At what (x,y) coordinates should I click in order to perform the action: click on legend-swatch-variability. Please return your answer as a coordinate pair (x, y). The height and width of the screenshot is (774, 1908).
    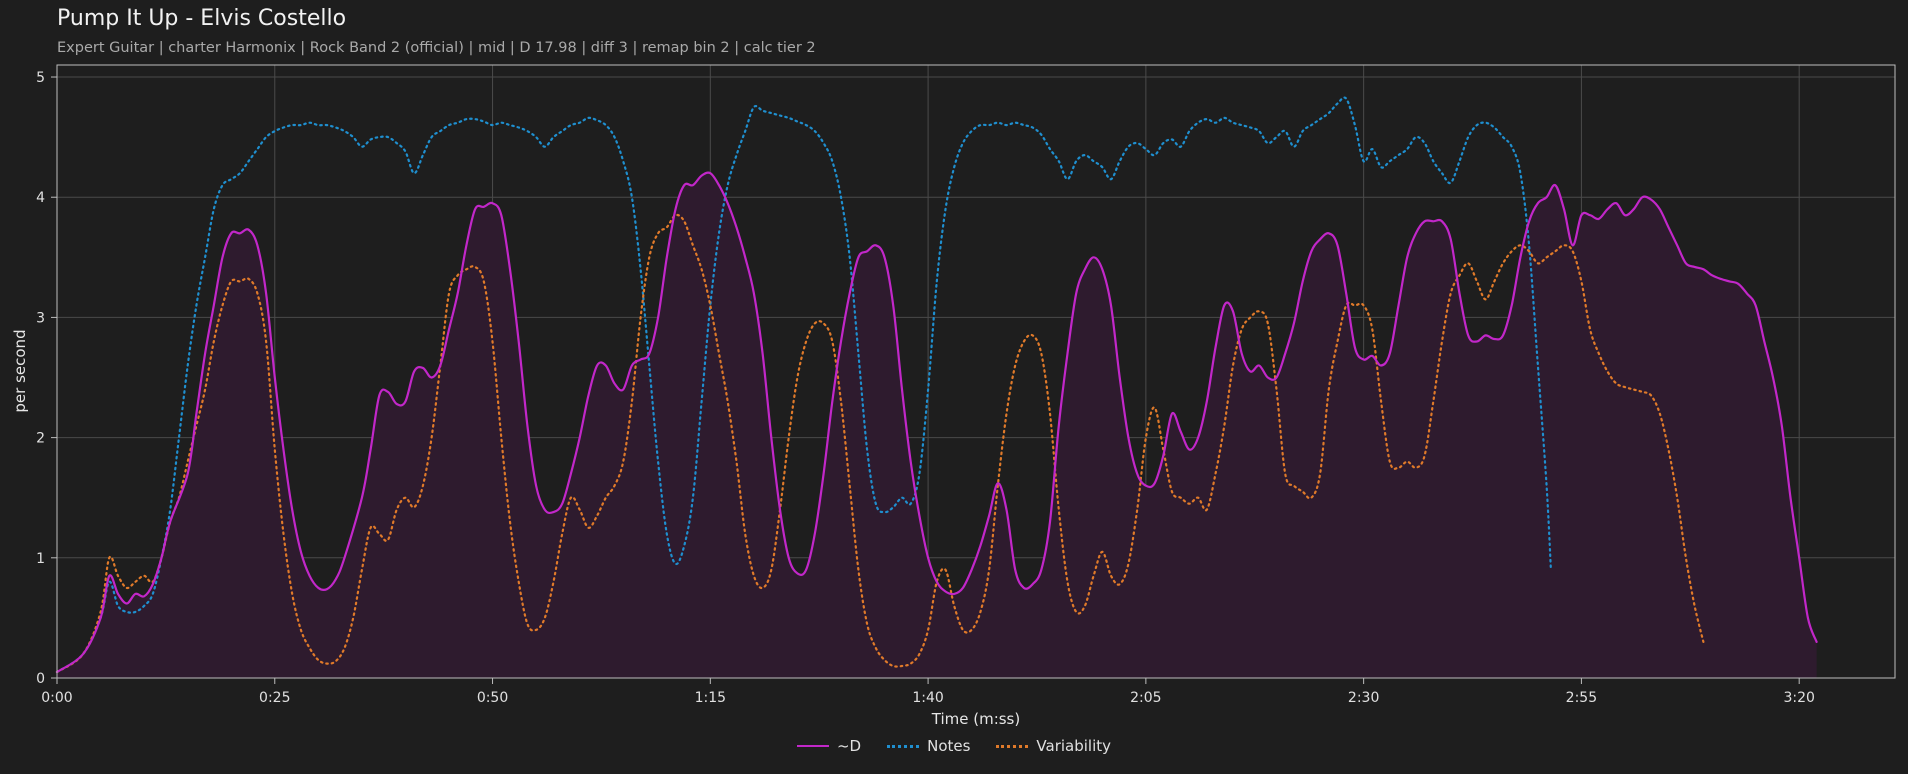
    Looking at the image, I should click on (1012, 746).